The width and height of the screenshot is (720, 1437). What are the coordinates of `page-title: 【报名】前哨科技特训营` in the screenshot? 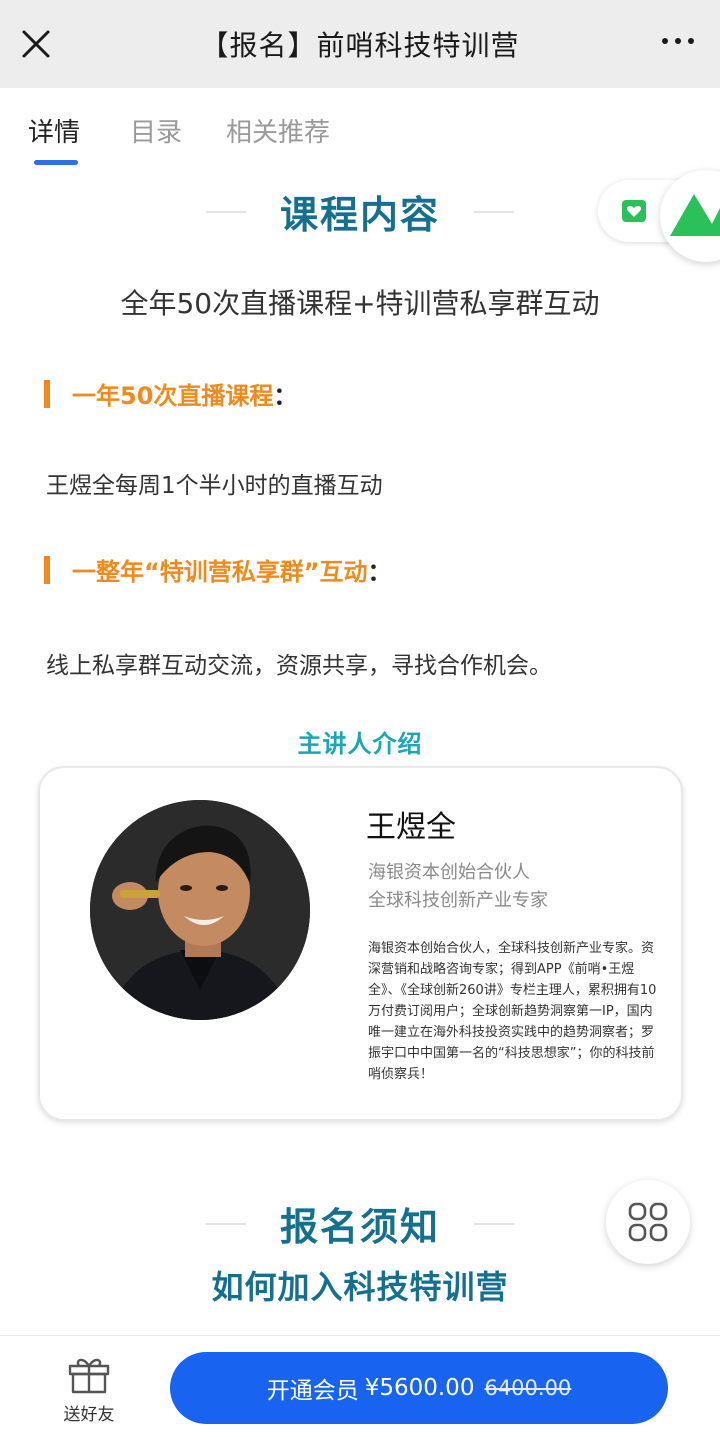 It's located at (360, 45).